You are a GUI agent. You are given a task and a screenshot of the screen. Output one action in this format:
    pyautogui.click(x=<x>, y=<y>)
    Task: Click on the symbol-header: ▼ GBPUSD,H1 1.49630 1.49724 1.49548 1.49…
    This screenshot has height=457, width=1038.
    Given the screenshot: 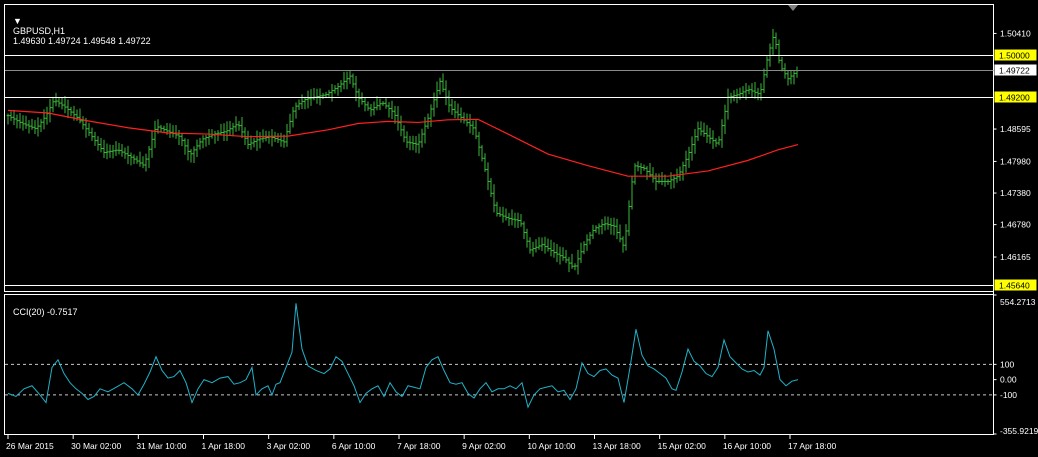 What is the action you would take?
    pyautogui.click(x=79, y=26)
    